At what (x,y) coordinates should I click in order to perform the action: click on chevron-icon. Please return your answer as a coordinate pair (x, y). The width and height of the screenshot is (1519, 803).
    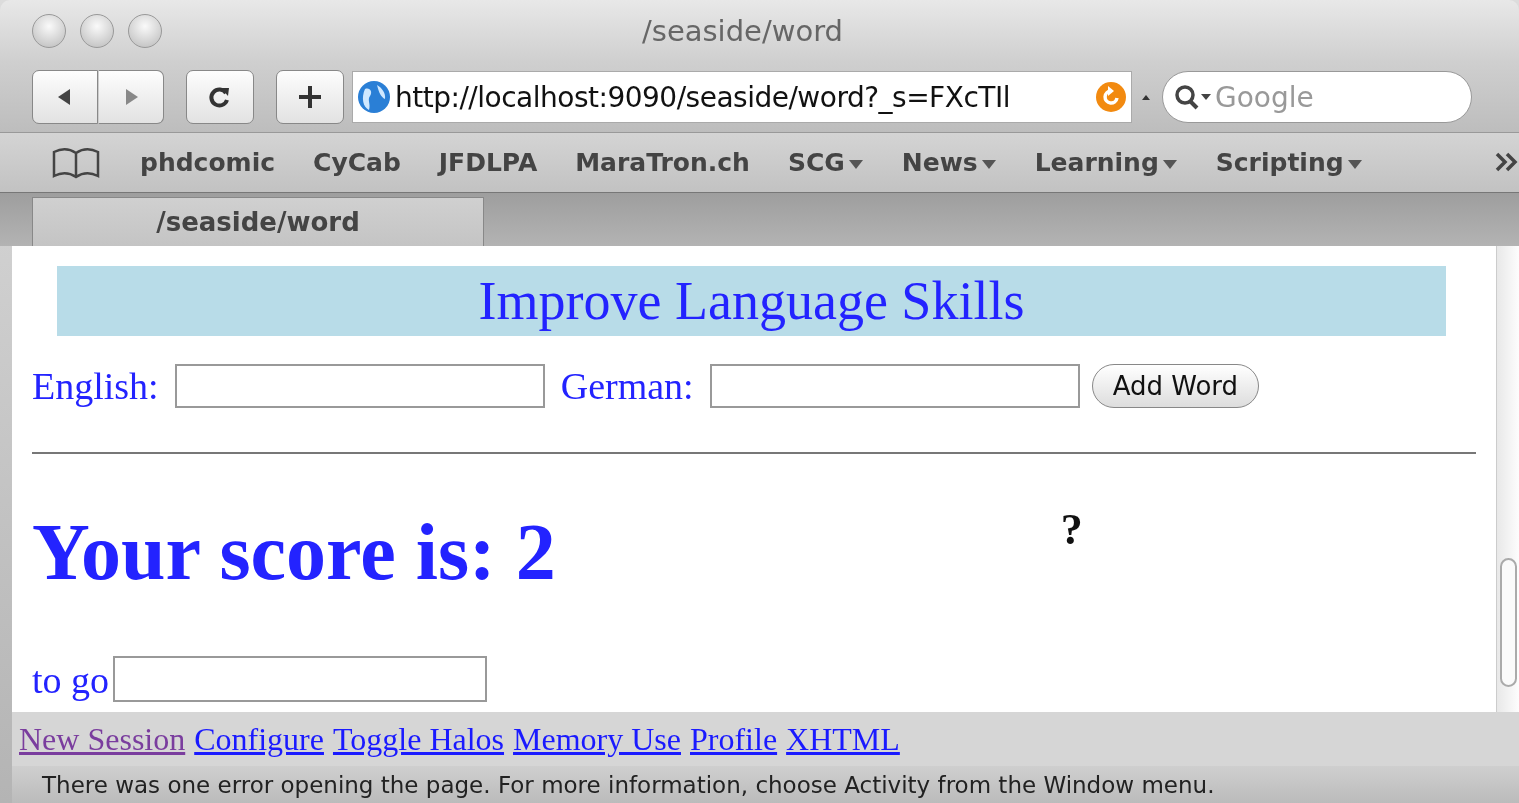
    Looking at the image, I should click on (1507, 162).